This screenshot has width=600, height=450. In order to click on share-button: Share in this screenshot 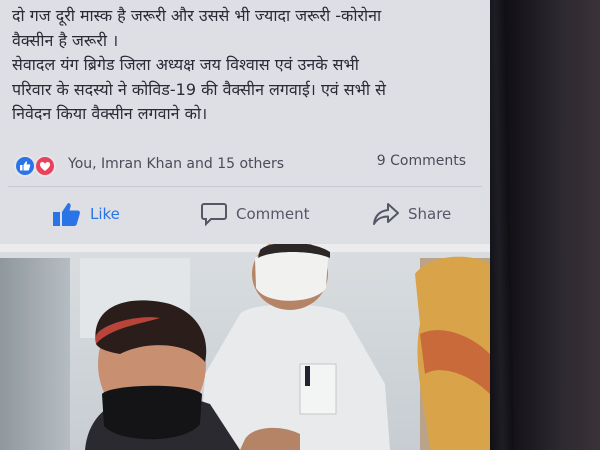, I will do `click(411, 214)`.